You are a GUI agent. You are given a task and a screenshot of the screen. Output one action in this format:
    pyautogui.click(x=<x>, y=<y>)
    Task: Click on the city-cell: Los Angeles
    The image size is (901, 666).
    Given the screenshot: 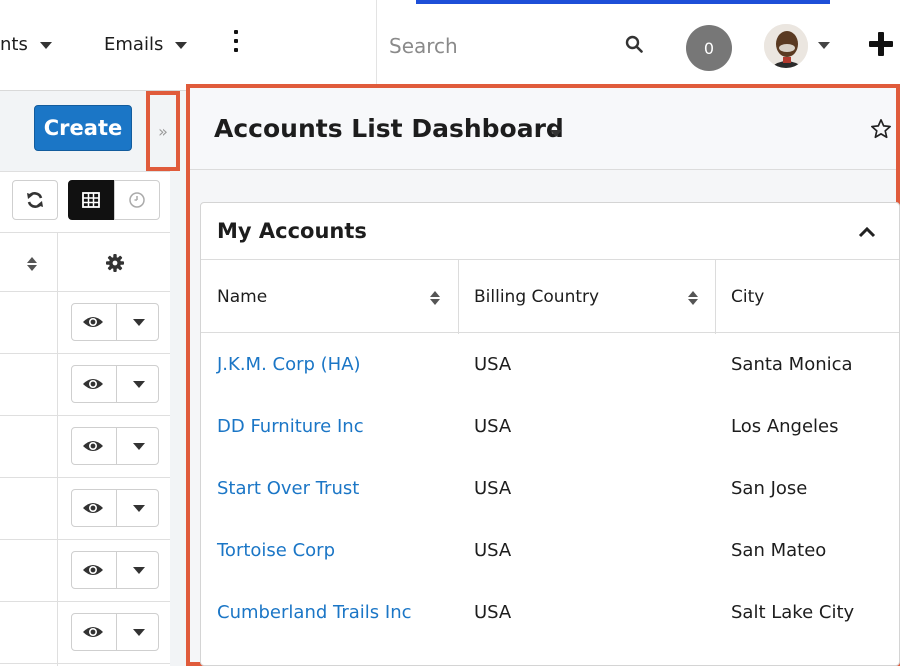 What is the action you would take?
    pyautogui.click(x=785, y=426)
    